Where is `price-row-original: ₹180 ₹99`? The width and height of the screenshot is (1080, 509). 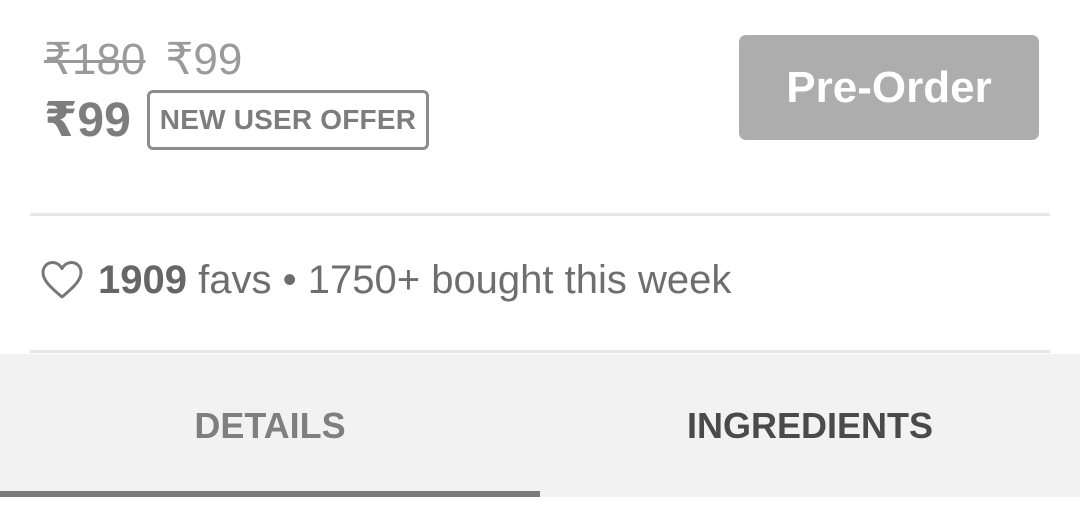
price-row-original: ₹180 ₹99 is located at coordinates (236, 61).